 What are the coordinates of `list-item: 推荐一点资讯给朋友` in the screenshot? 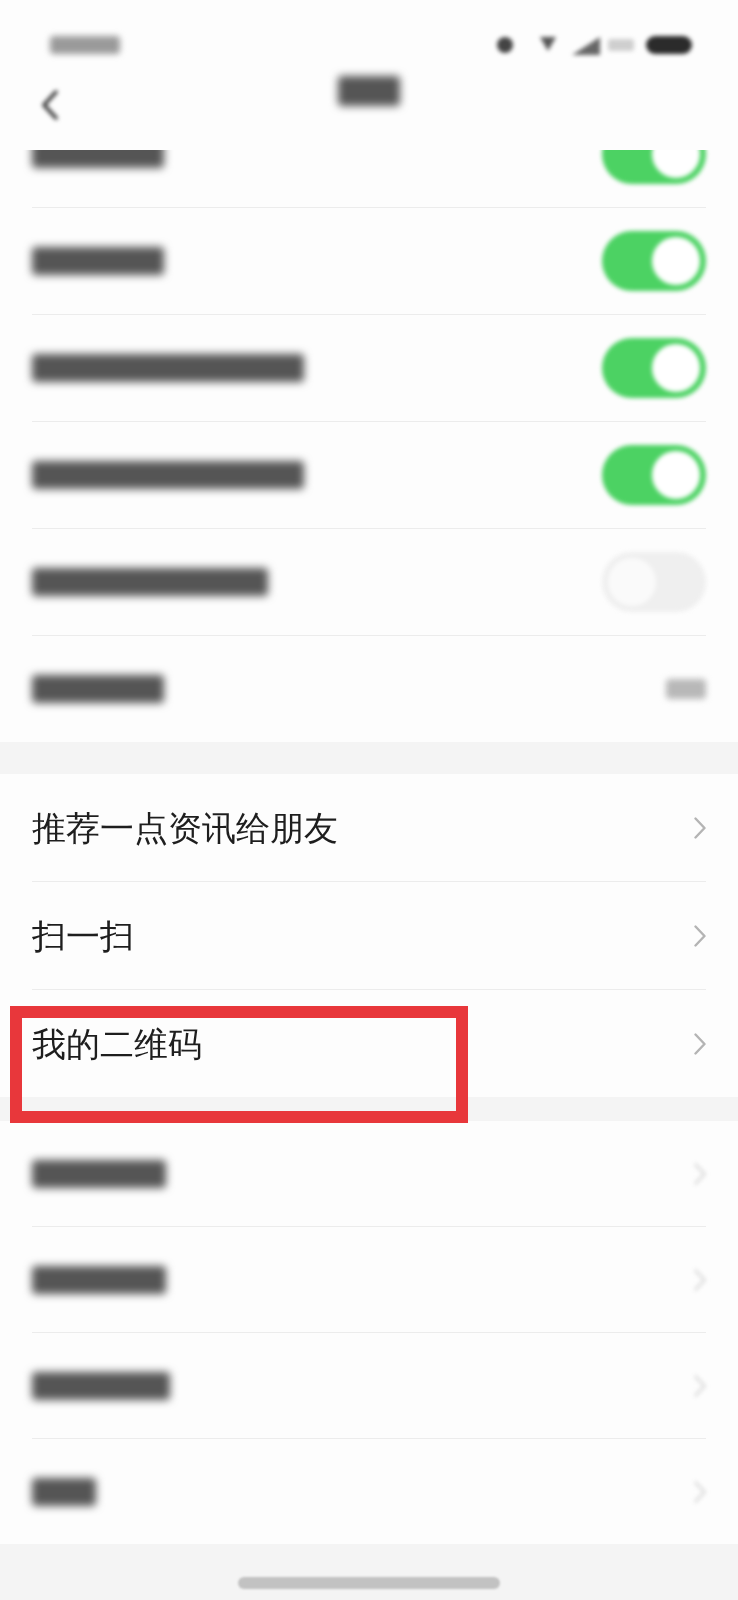 It's located at (369, 827).